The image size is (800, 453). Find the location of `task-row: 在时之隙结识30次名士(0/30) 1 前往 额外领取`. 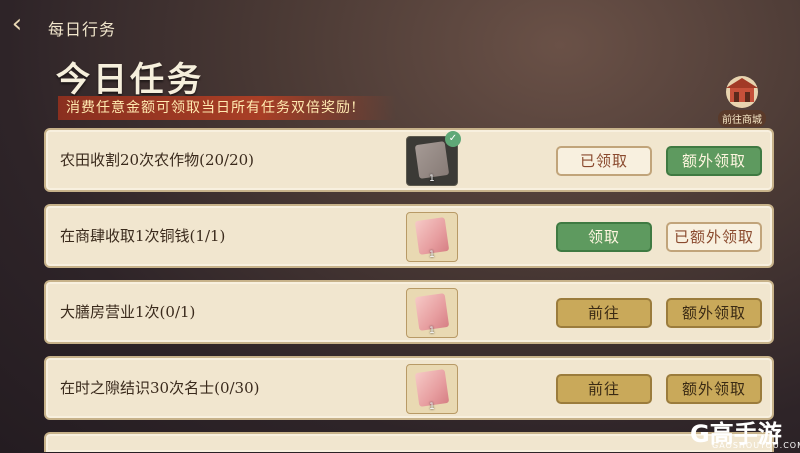

task-row: 在时之隙结识30次名士(0/30) 1 前往 额外领取 is located at coordinates (409, 388).